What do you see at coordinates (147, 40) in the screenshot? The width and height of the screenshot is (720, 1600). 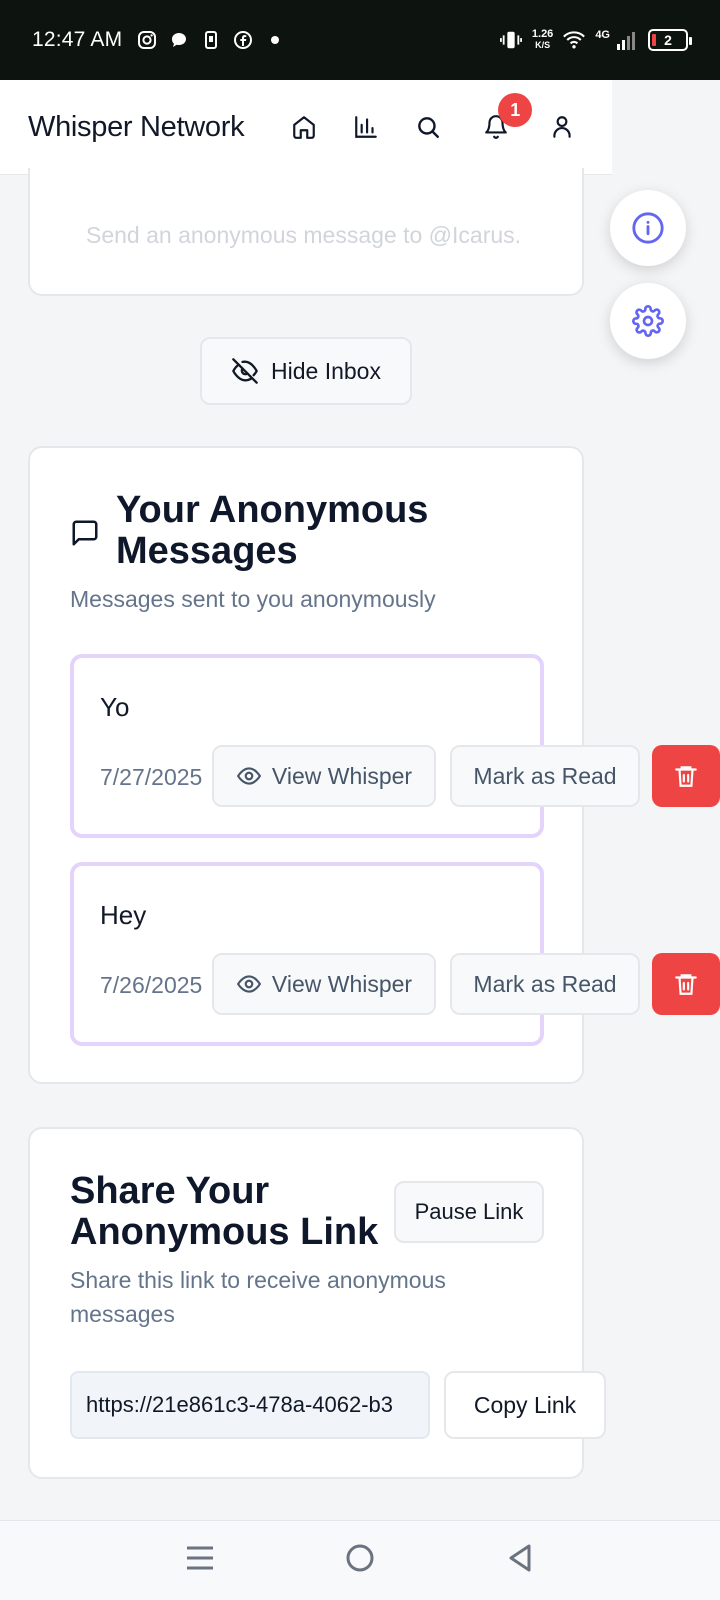 I see `instagram-icon` at bounding box center [147, 40].